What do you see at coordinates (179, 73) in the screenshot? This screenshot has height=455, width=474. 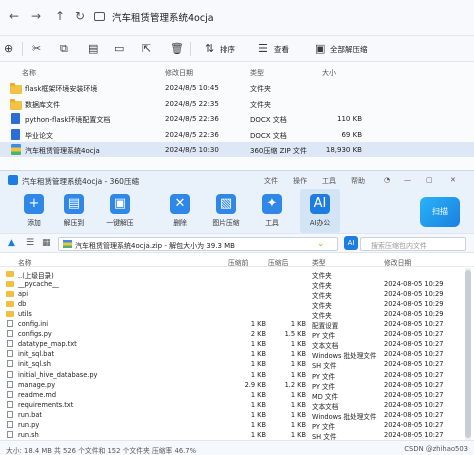 I see `column-date: 修改日期` at bounding box center [179, 73].